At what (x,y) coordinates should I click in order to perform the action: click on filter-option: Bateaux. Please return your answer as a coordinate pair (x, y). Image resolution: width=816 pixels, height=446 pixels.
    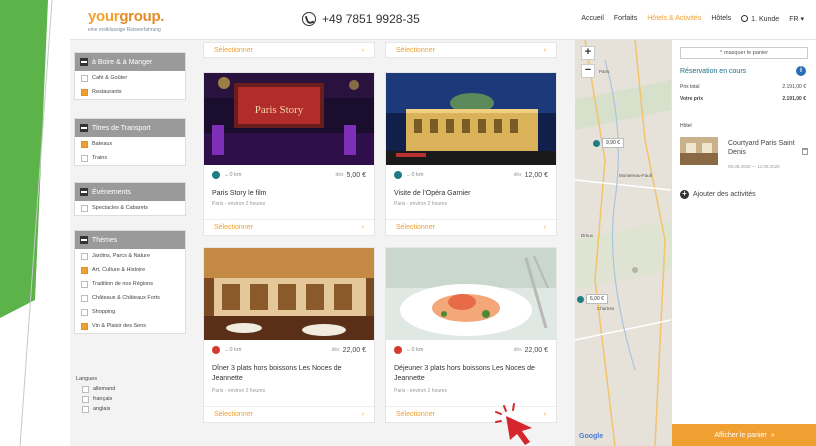
    Looking at the image, I should click on (130, 144).